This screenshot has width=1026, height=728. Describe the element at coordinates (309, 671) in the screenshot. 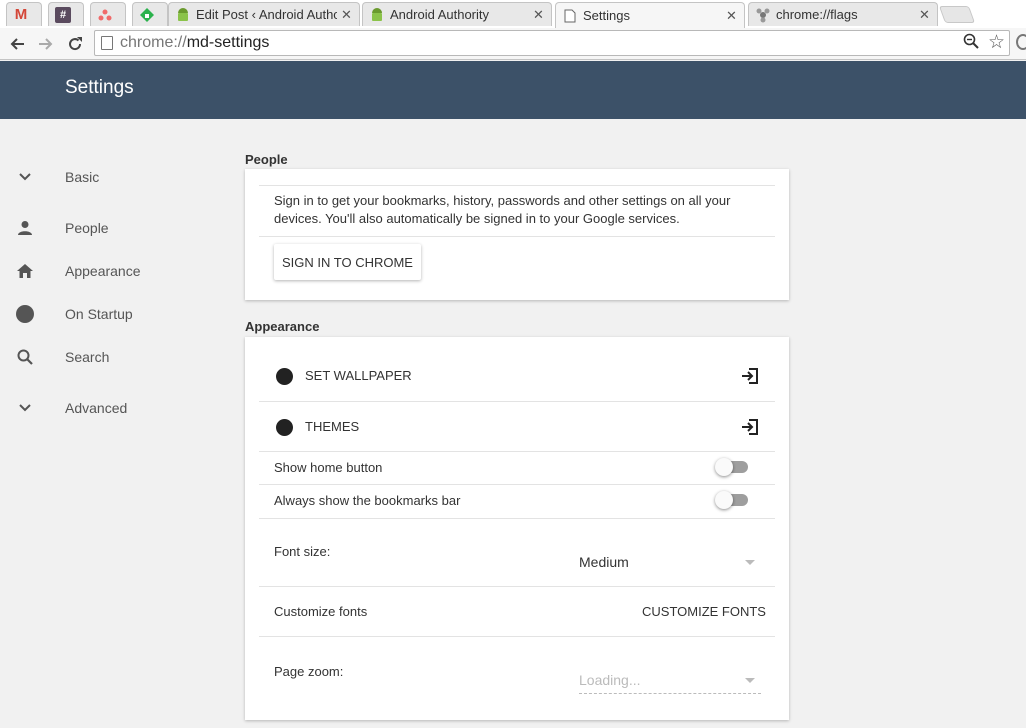

I see `page-zoom-label: Page zoom:` at that location.